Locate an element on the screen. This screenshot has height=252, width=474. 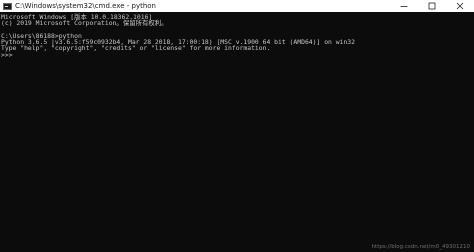
close-icon is located at coordinates (460, 6).